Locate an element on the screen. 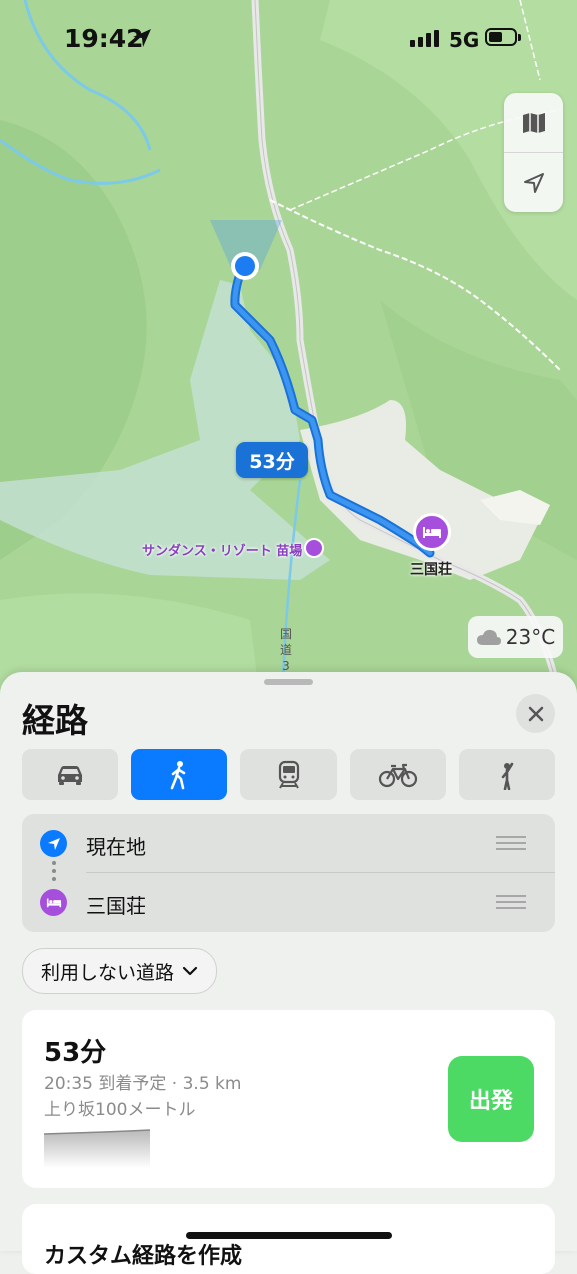 This screenshot has height=1274, width=577. sheet-title: 経路 is located at coordinates (55, 720).